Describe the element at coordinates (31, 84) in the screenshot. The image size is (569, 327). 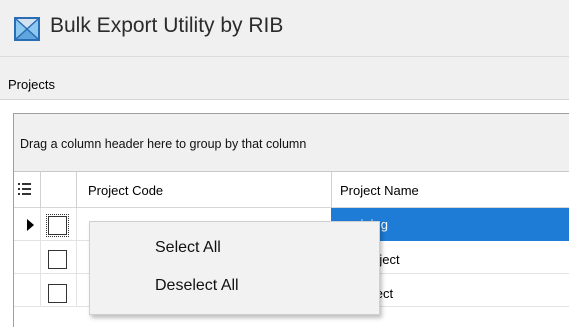
I see `menu-item-projects: Projects` at that location.